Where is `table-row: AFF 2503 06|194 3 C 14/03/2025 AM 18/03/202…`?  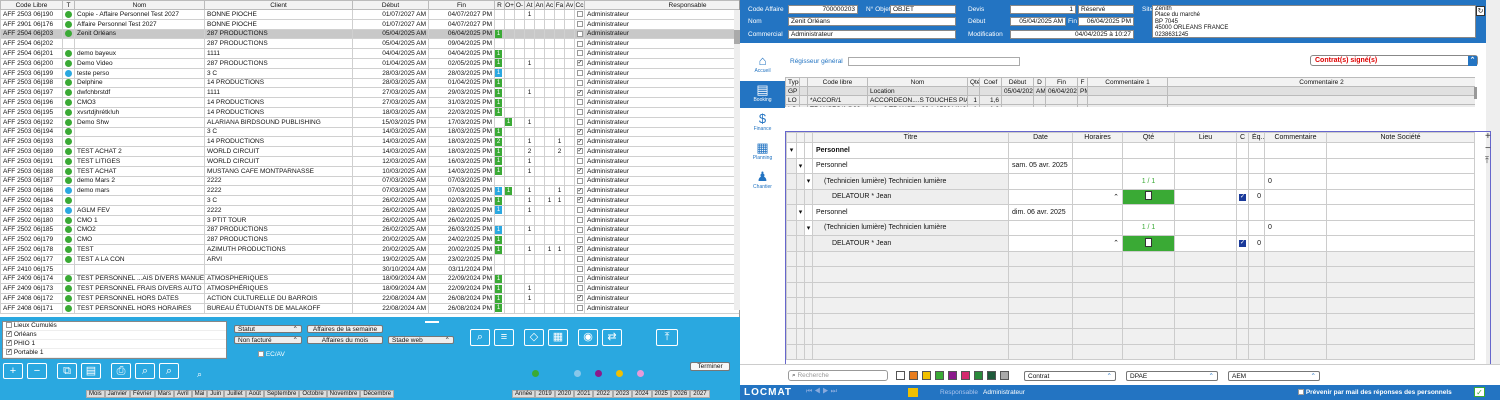
table-row: AFF 2503 06|194 3 C 14/03/2025 AM 18/03/202… is located at coordinates (369, 132).